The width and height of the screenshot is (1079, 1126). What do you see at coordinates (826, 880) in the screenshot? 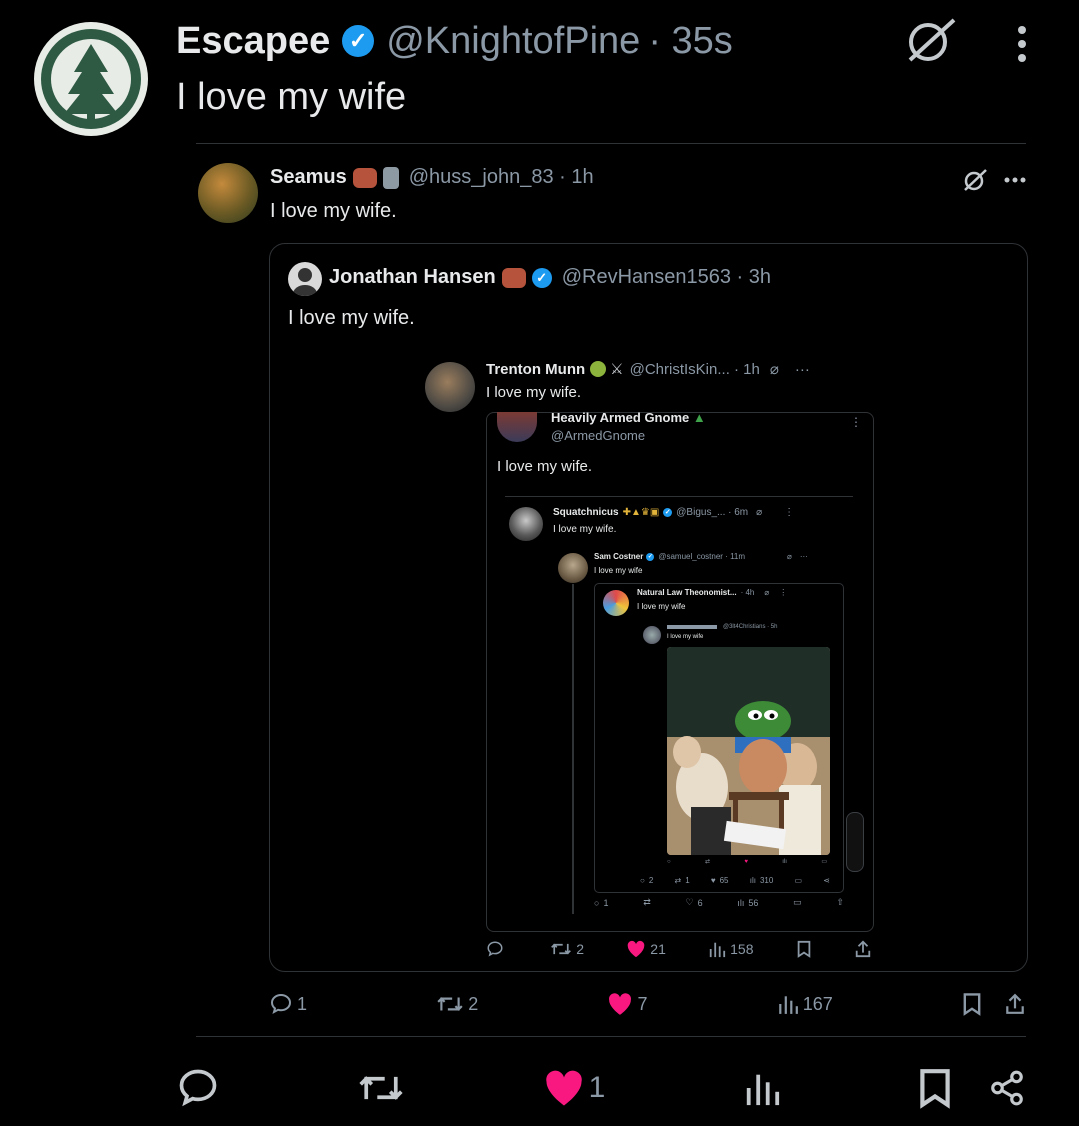
I see `share-button: ⋖` at bounding box center [826, 880].